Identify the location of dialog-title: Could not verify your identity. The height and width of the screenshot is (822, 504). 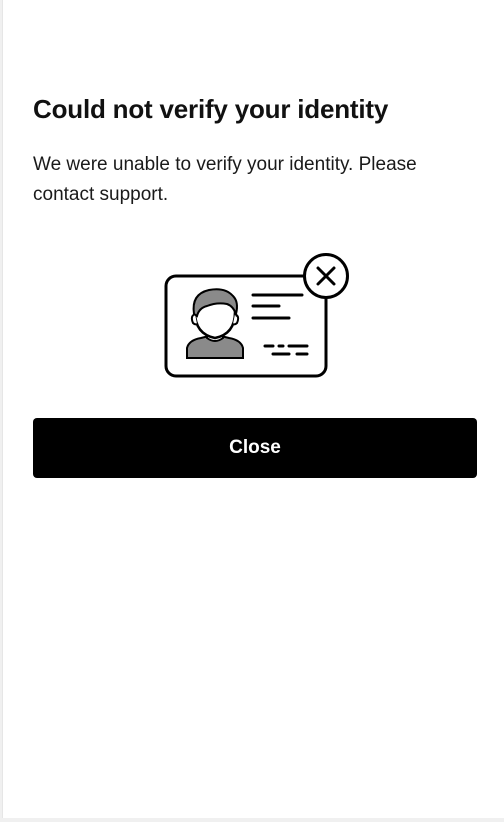
(211, 109).